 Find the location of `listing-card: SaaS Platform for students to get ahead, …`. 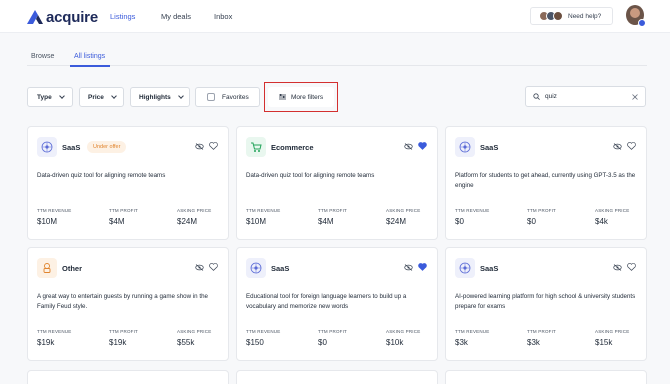

listing-card: SaaS Platform for students to get ahead, … is located at coordinates (546, 183).